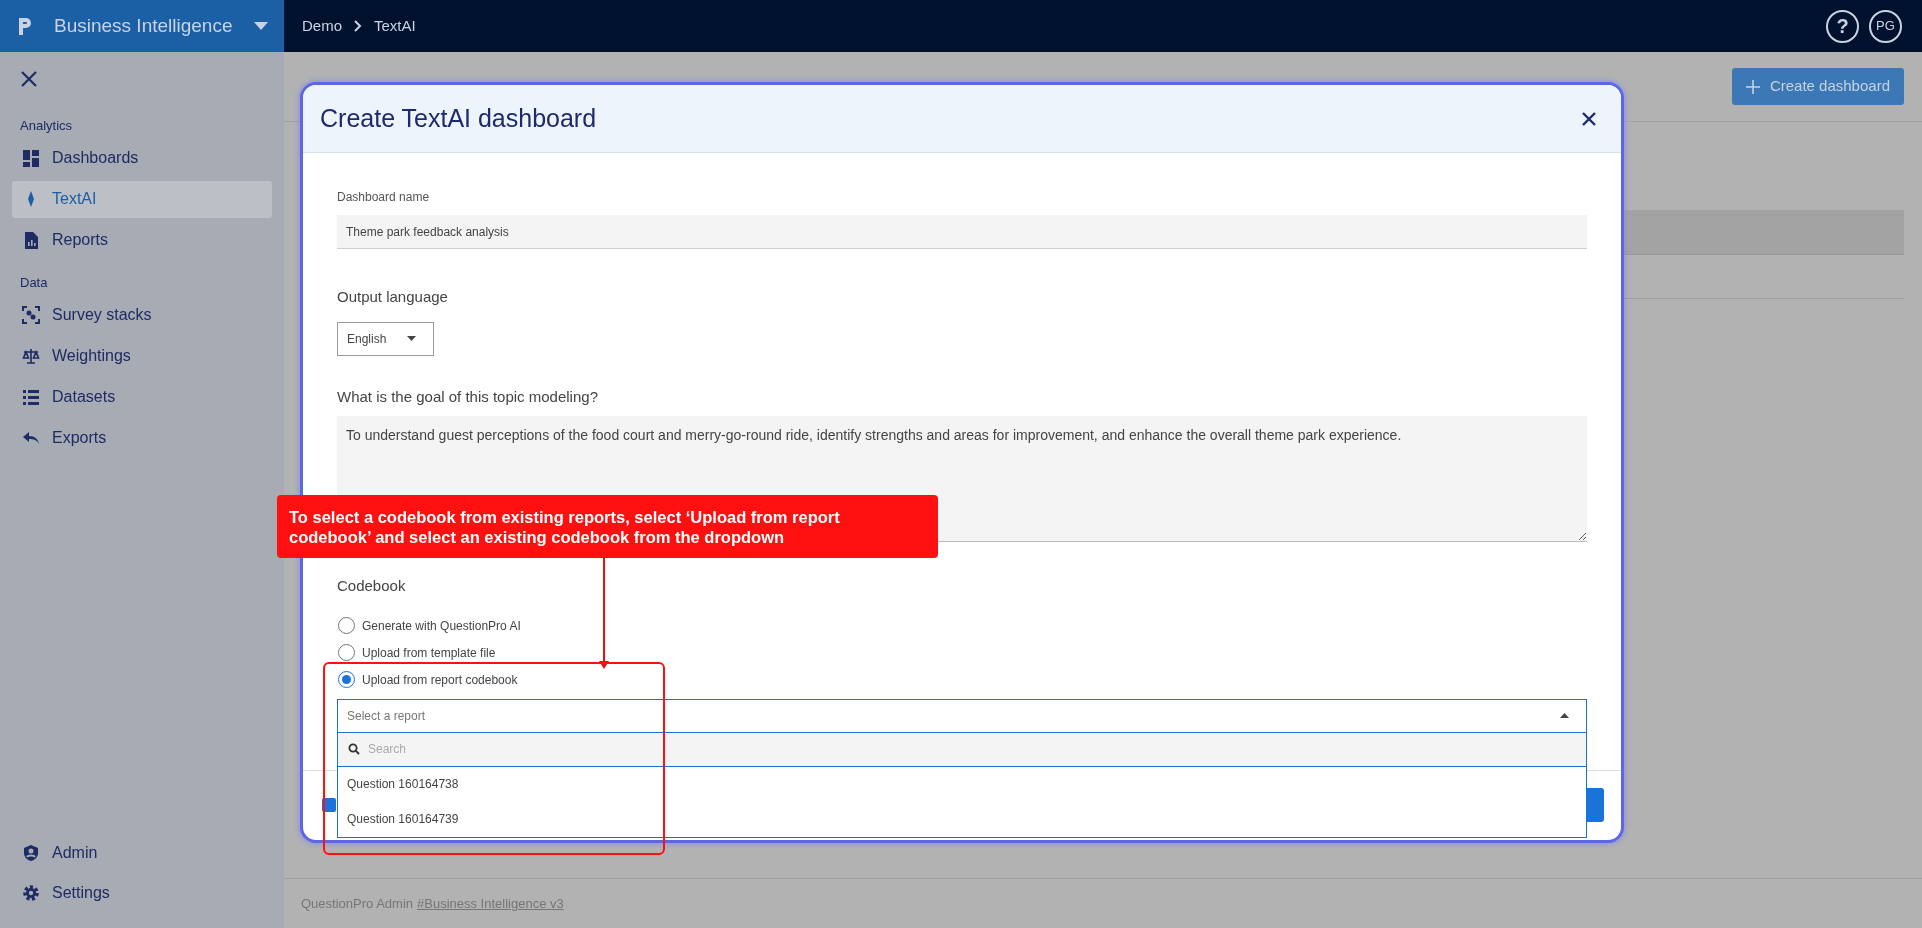  I want to click on scan-icon, so click(31, 314).